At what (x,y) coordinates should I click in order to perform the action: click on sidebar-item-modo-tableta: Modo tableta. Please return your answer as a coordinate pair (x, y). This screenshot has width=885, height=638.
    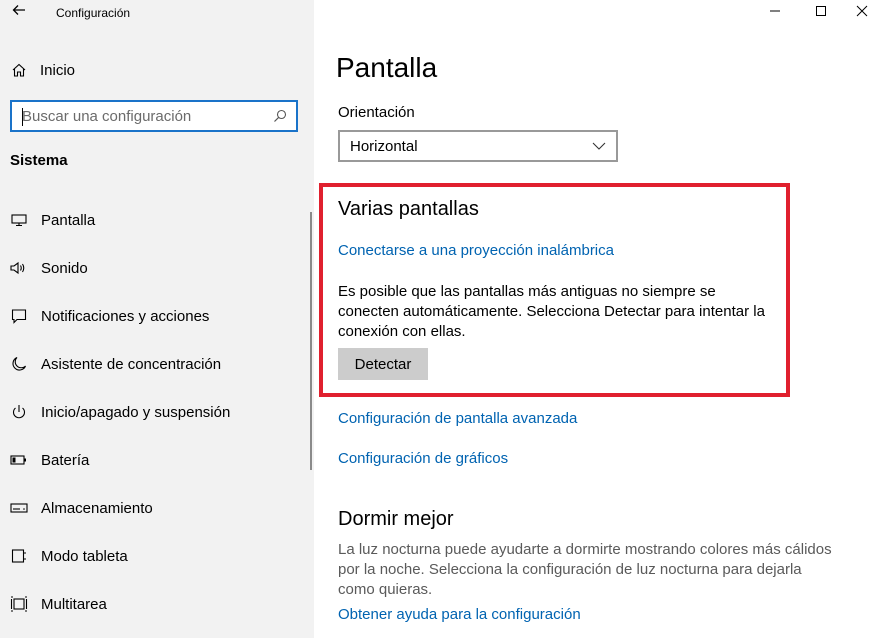
    Looking at the image, I should click on (155, 556).